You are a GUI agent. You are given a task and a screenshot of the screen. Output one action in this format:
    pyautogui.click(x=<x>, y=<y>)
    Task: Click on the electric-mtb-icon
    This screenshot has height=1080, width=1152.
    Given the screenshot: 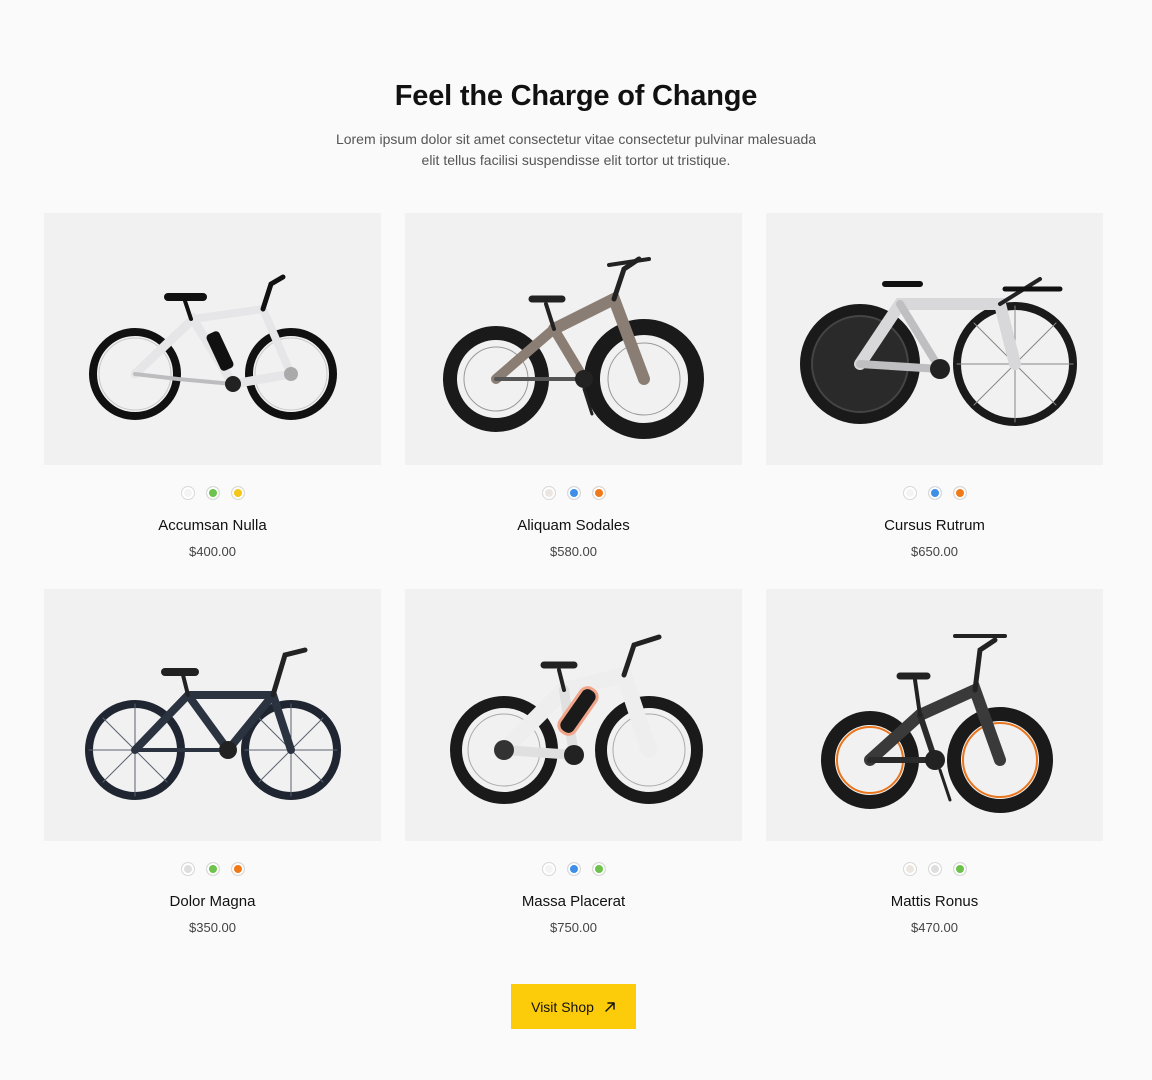 What is the action you would take?
    pyautogui.click(x=576, y=719)
    